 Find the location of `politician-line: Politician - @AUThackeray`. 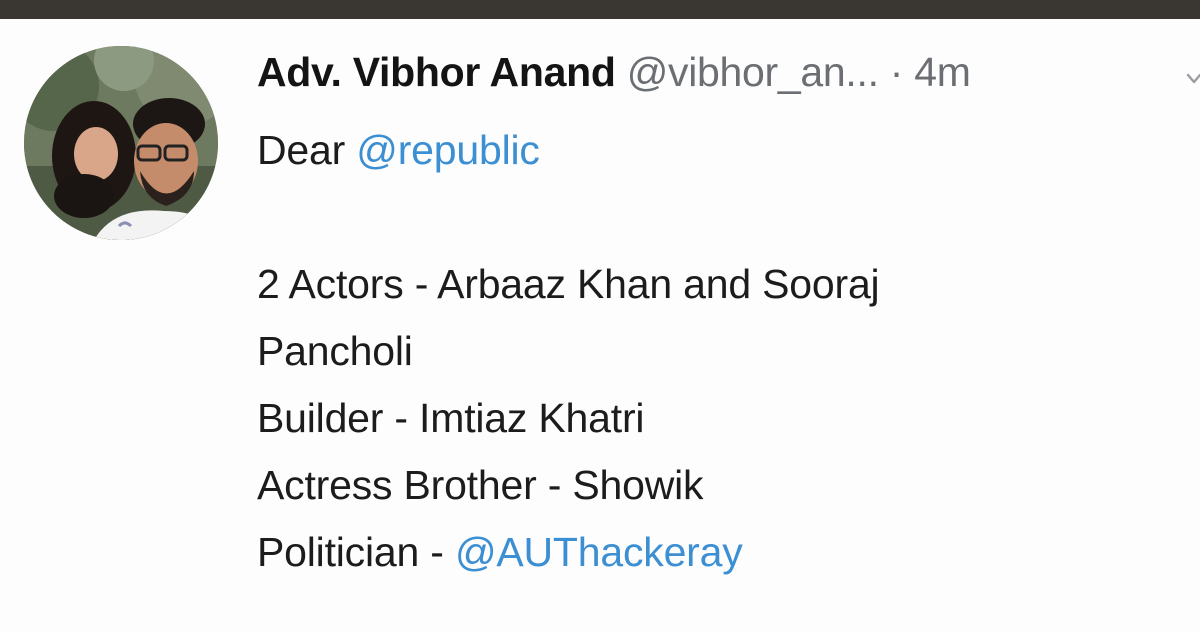

politician-line: Politician - @AUThackeray is located at coordinates (717, 552).